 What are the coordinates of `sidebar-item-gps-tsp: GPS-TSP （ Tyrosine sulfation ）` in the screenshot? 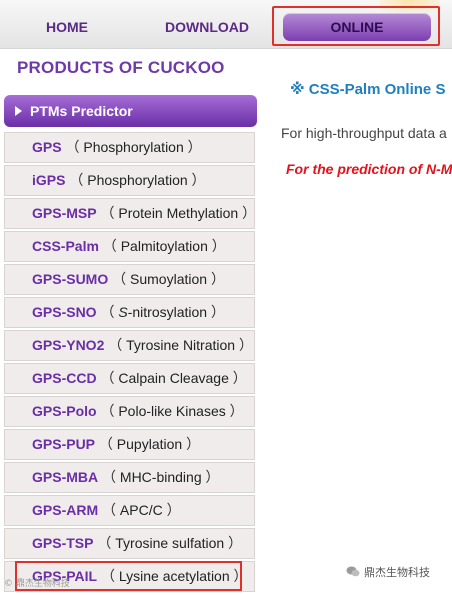 It's located at (129, 543).